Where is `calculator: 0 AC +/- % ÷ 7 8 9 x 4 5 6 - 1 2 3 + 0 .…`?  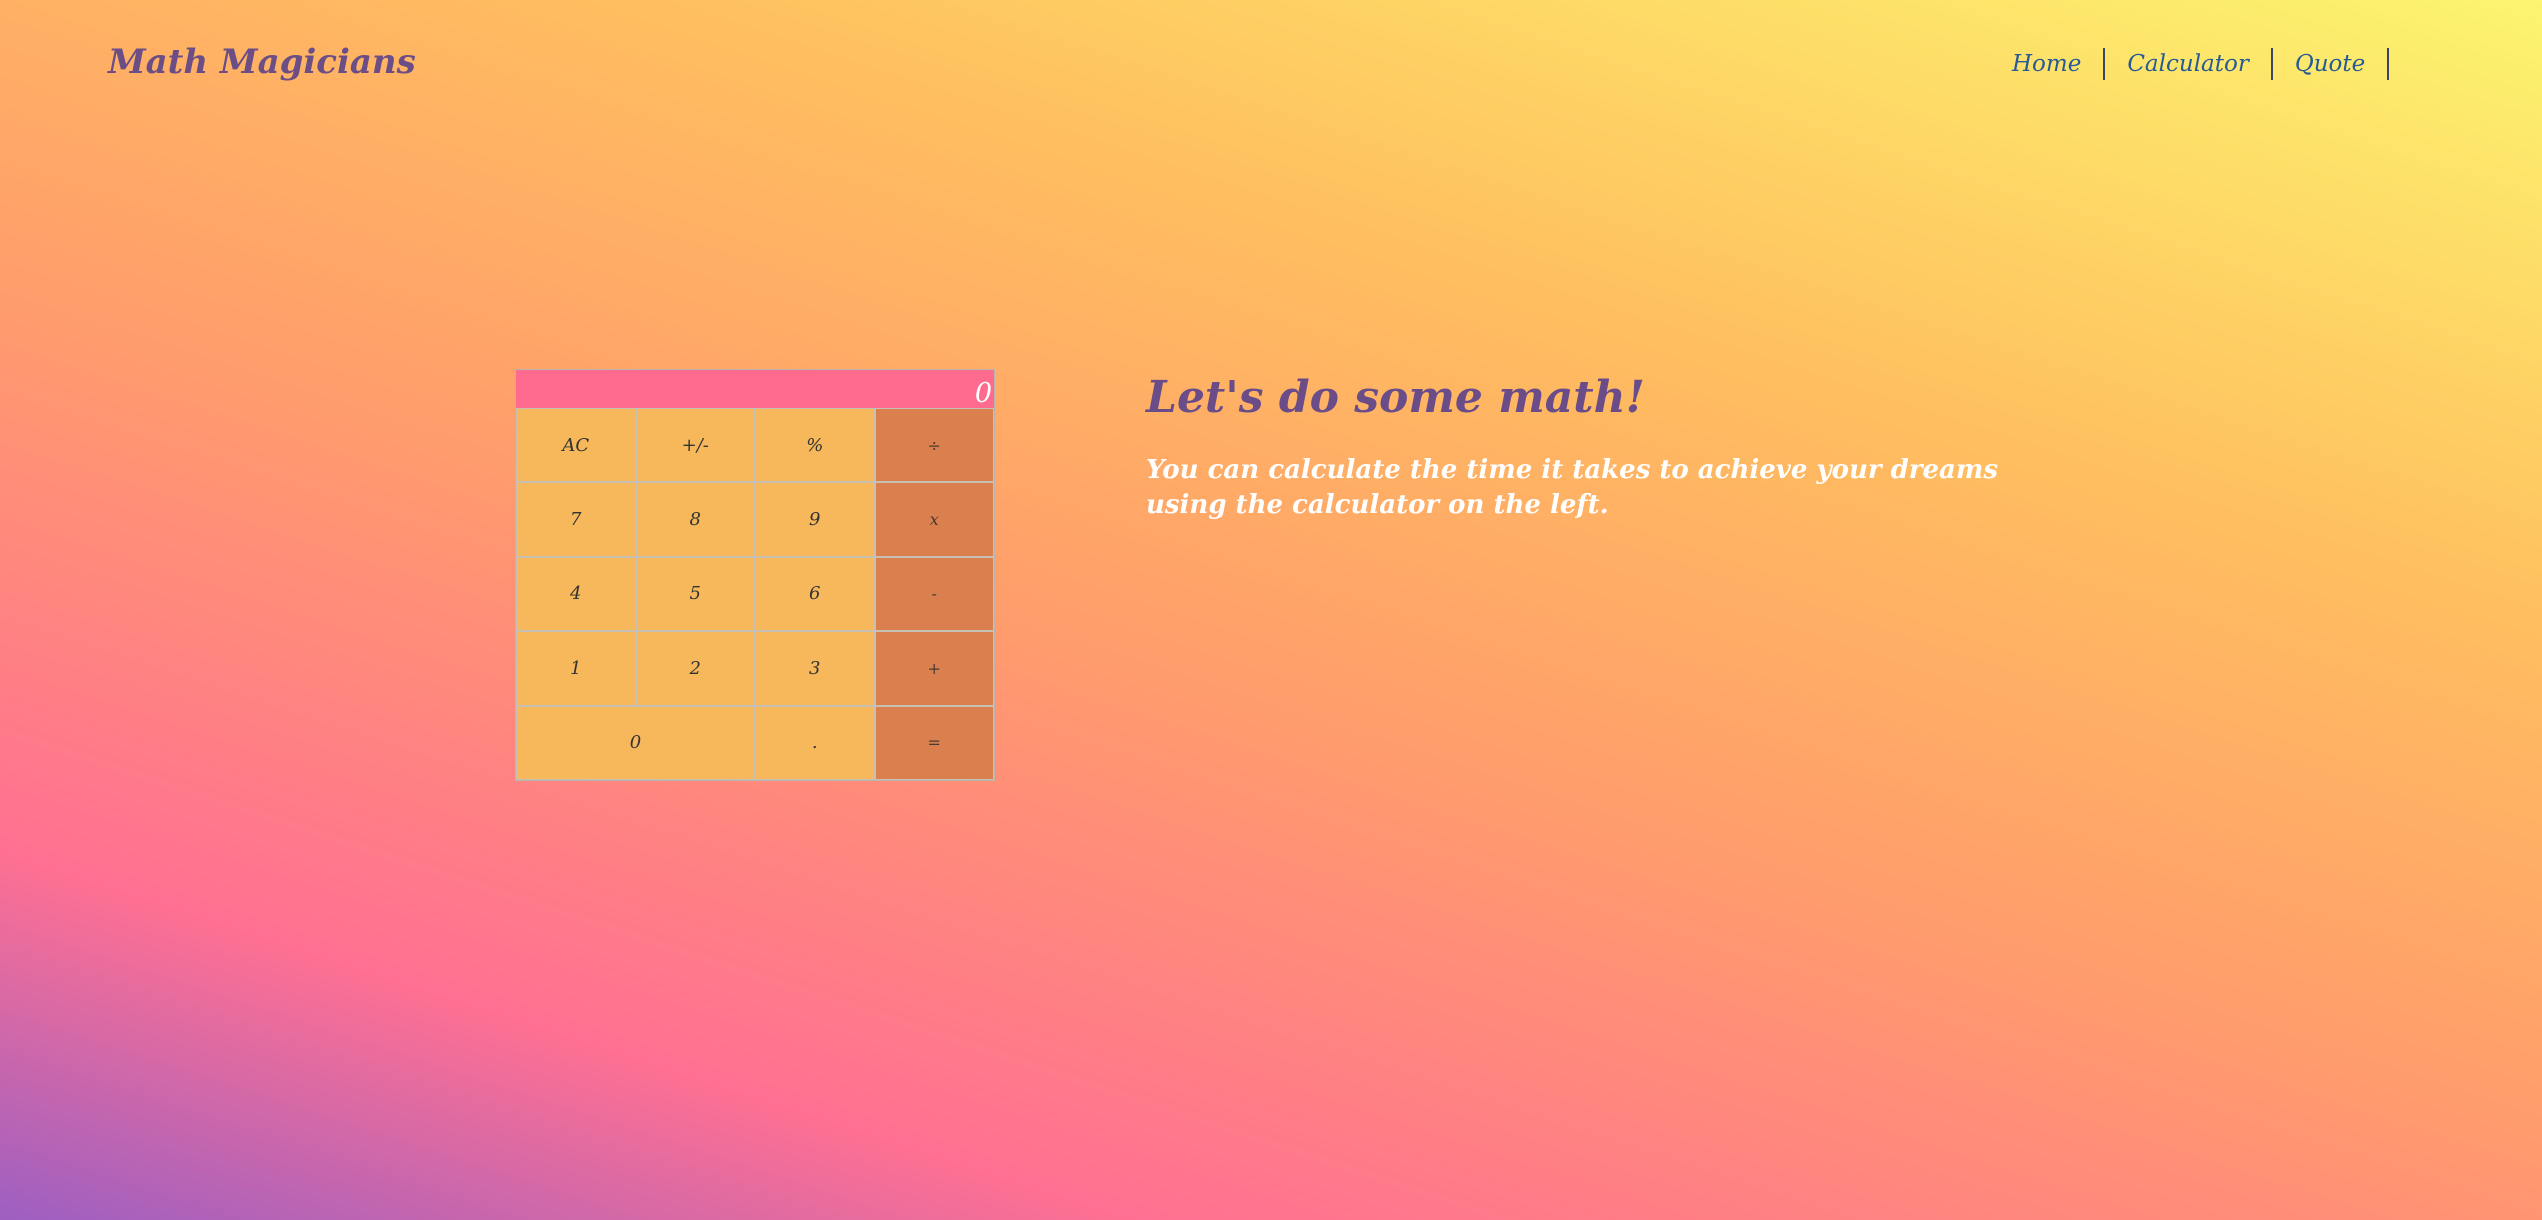
calculator: 0 AC +/- % ÷ 7 8 9 x 4 5 6 - 1 2 3 + 0 .… is located at coordinates (755, 575).